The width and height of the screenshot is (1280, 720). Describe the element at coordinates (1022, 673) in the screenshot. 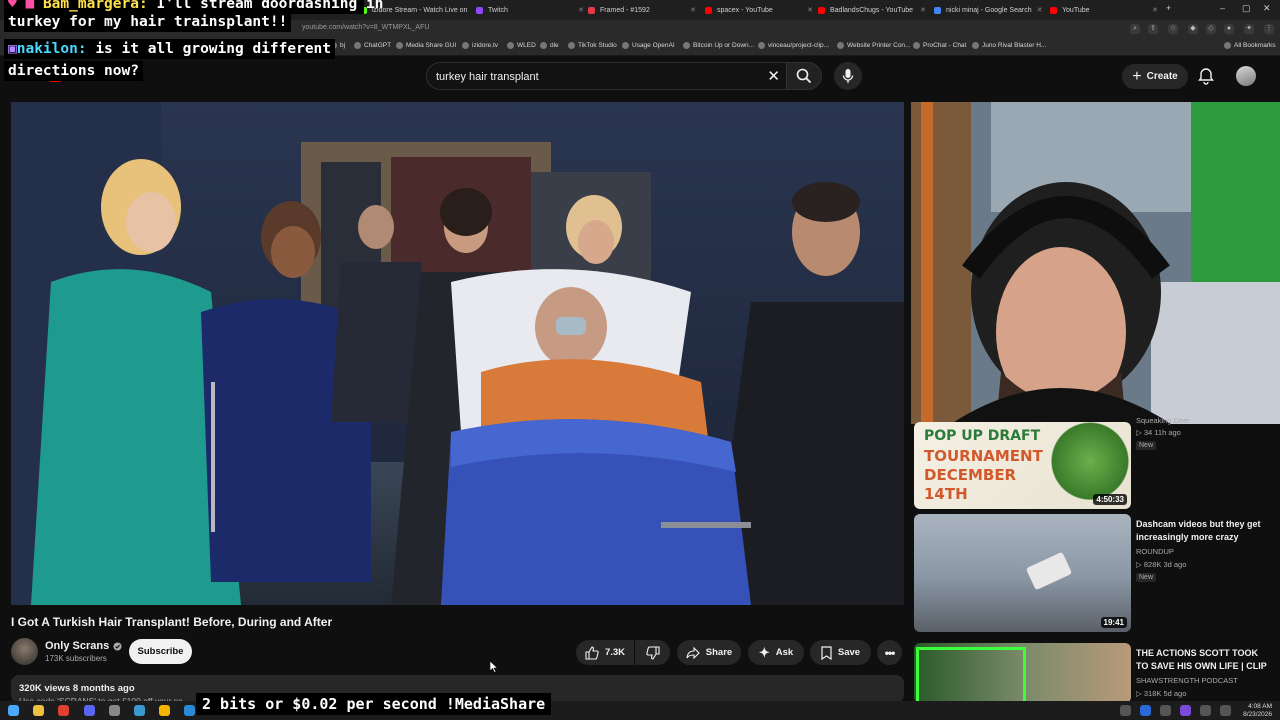

I see `video-thumbnail` at that location.